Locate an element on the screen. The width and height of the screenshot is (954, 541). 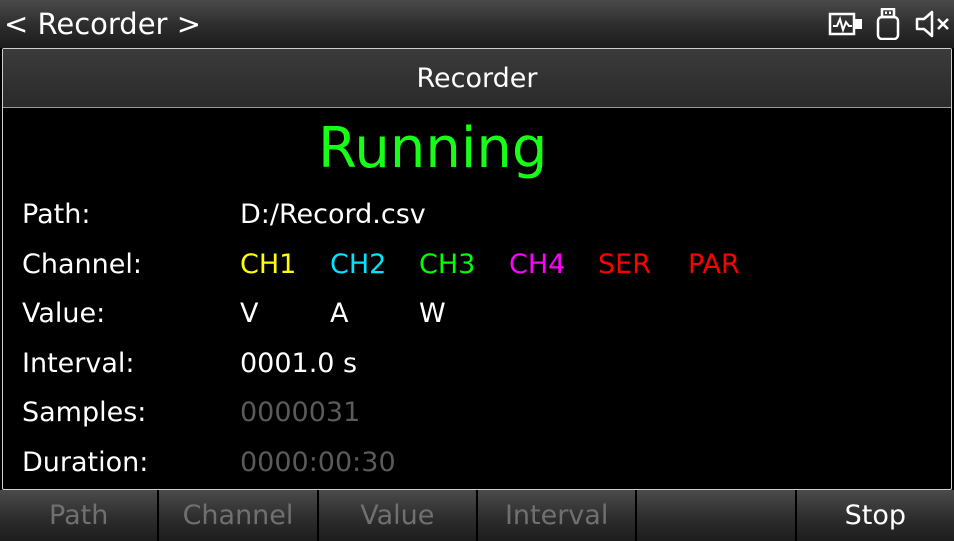
channel-par: PAR is located at coordinates (714, 264).